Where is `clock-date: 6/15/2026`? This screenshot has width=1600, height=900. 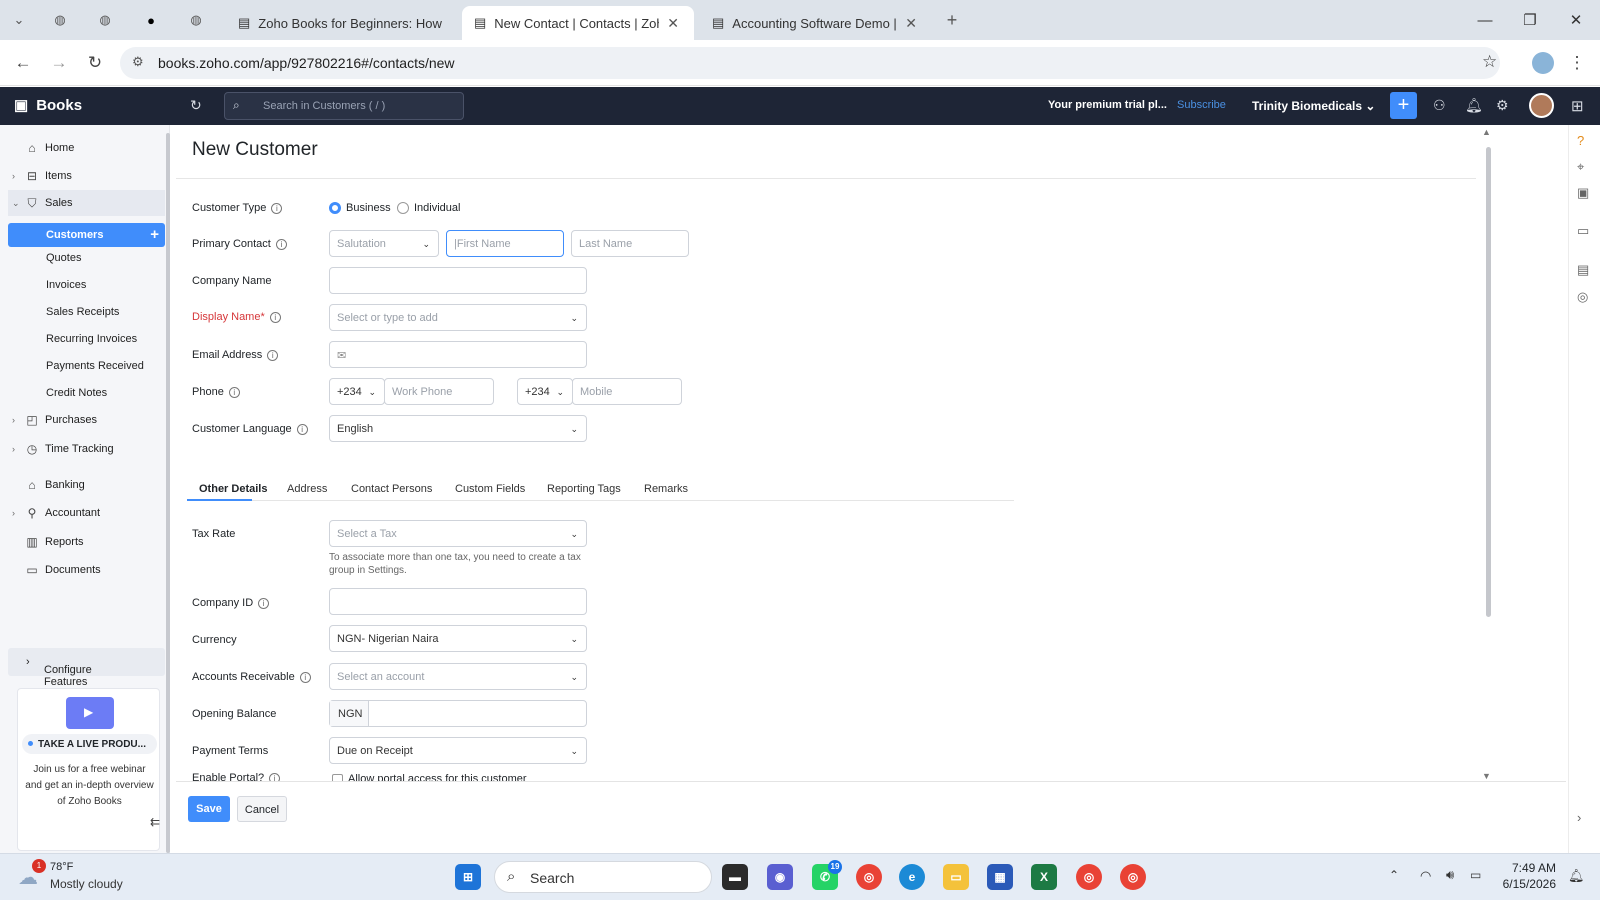
clock-date: 6/15/2026 is located at coordinates (1525, 884).